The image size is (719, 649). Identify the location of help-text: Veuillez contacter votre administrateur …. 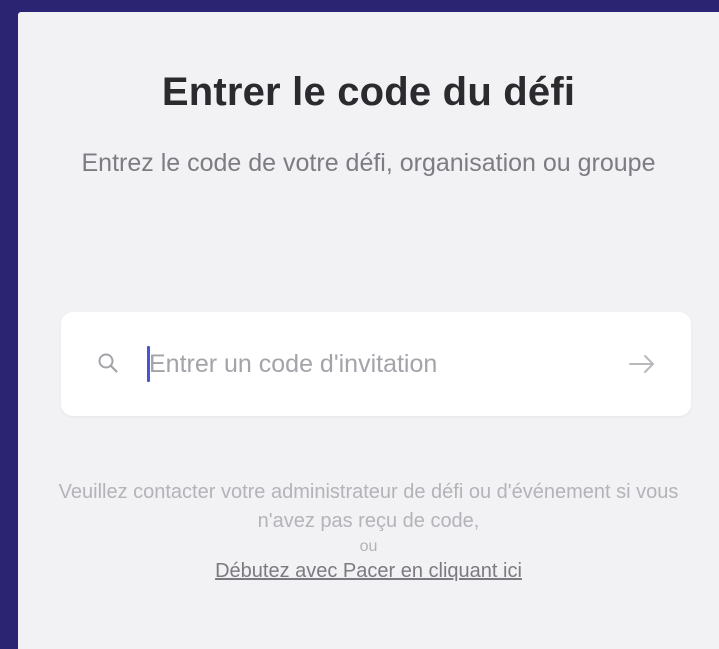
(368, 506).